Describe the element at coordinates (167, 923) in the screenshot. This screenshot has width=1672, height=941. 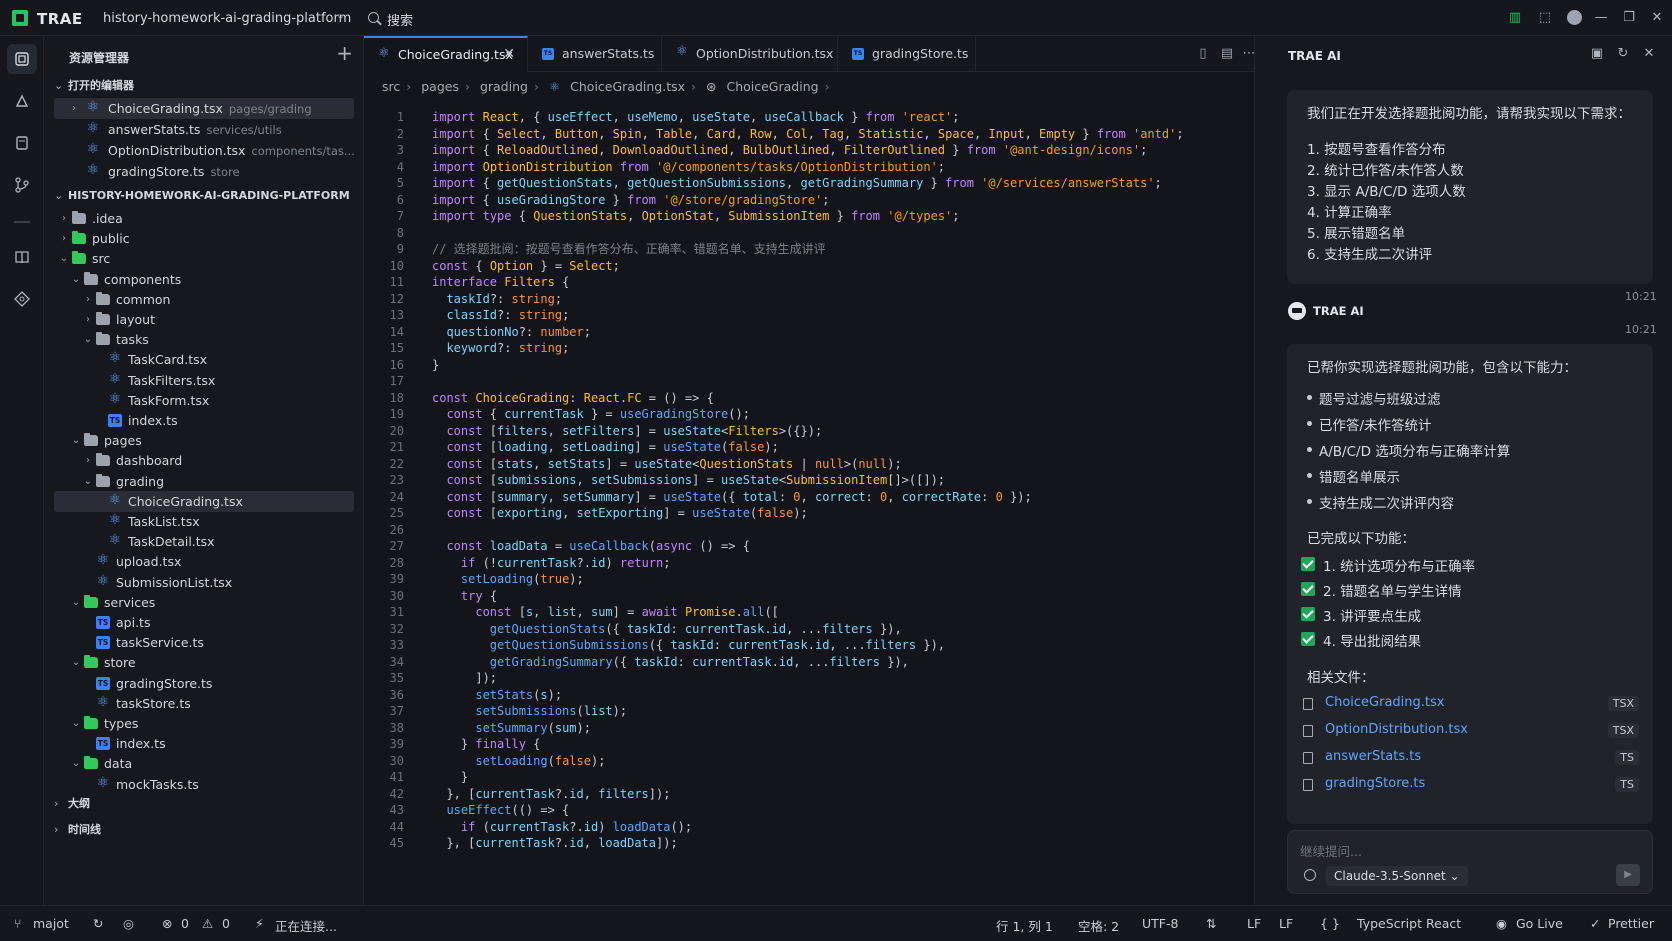
I see `error-icon: ⊗` at that location.